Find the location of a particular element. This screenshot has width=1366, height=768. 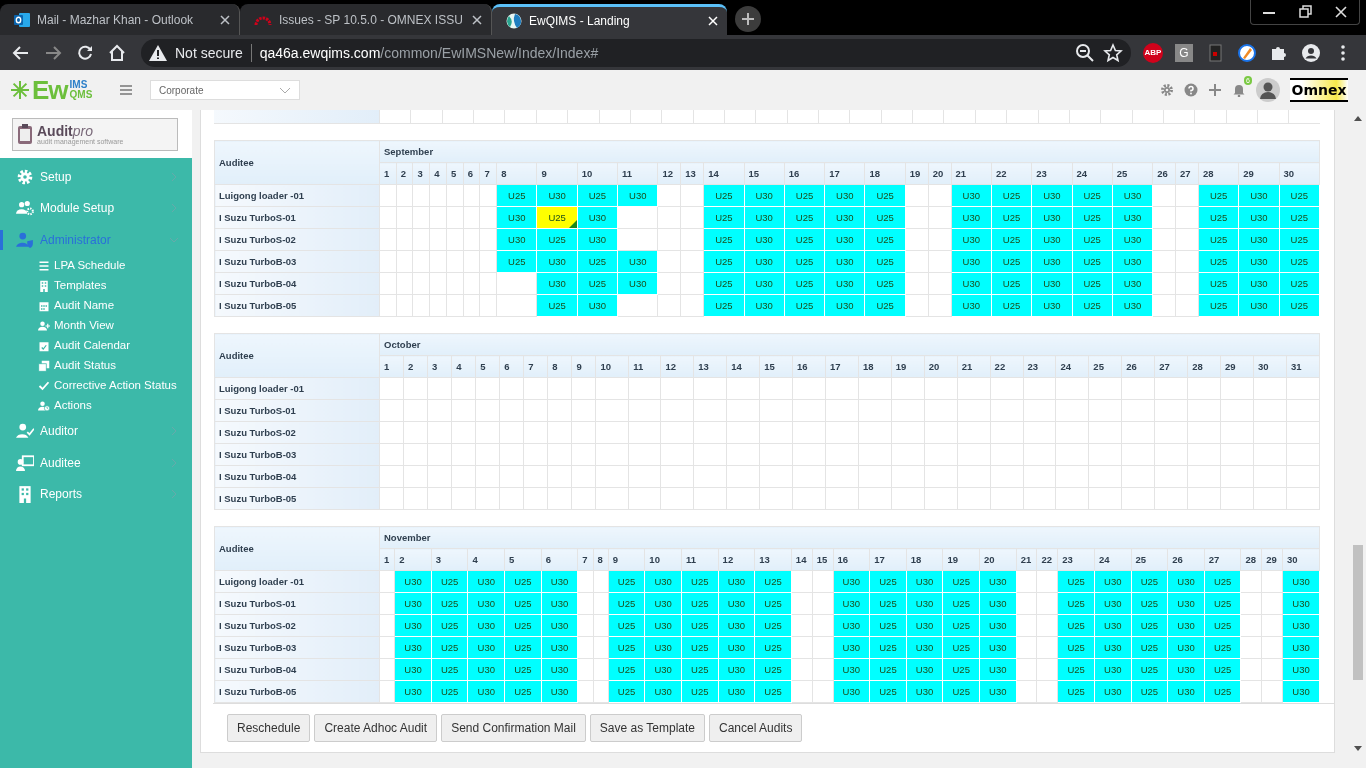

calendar-icon is located at coordinates (44, 305).